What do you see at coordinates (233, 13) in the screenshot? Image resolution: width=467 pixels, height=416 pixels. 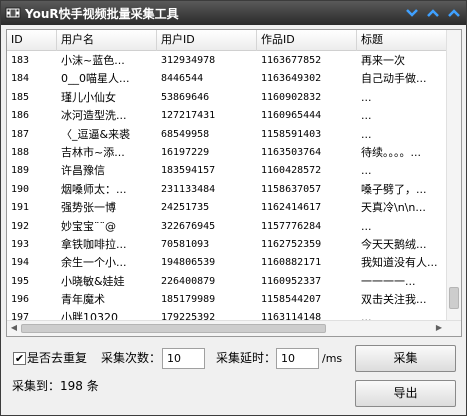 I see `title-bar: YouR快手视频批量采集工具` at bounding box center [233, 13].